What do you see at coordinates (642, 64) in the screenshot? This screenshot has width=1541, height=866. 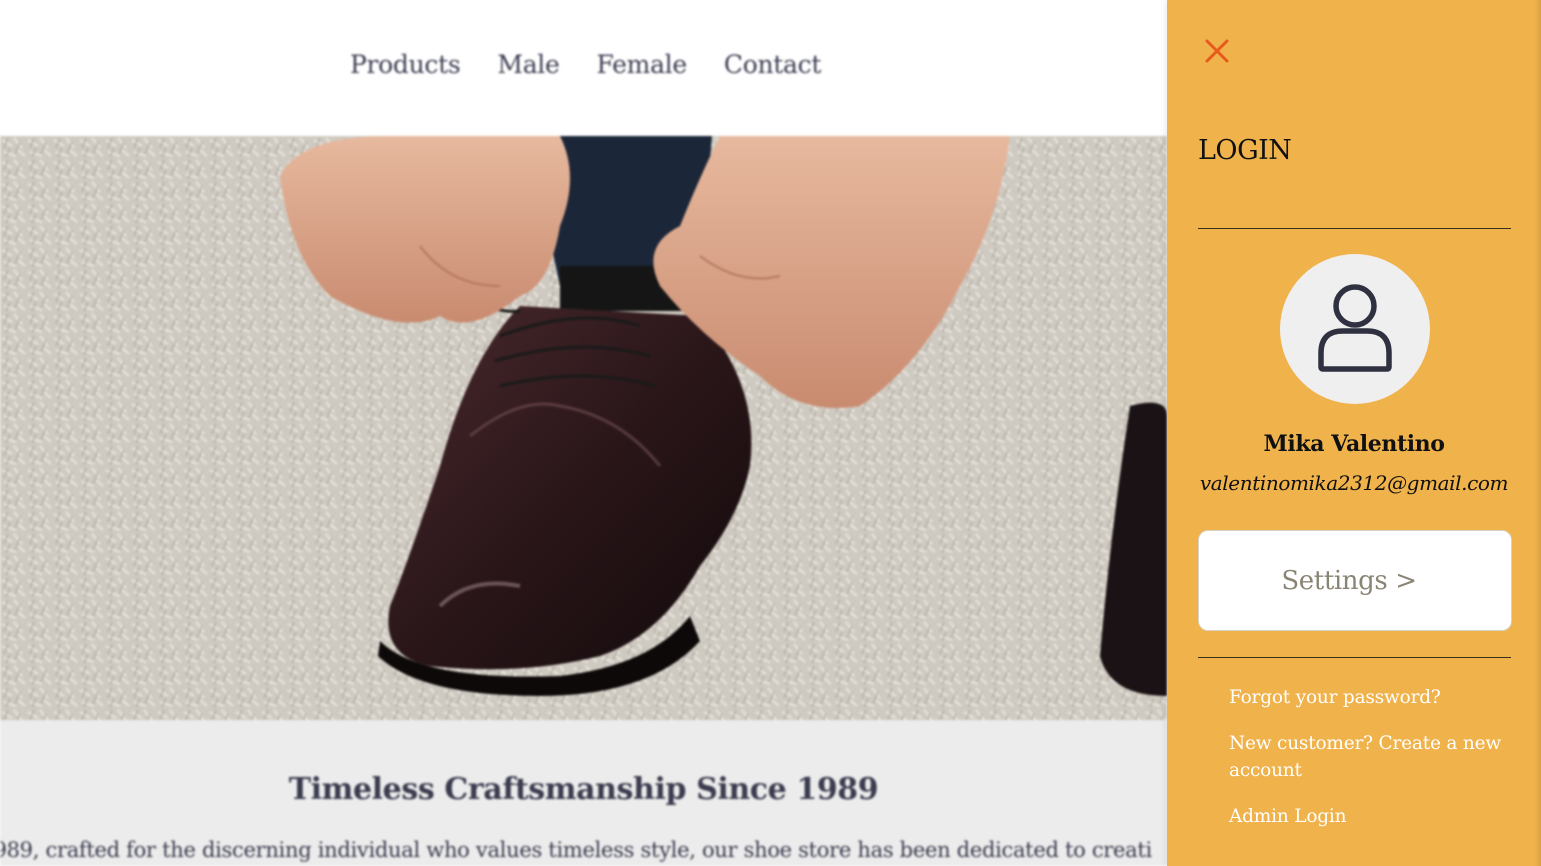 I see `nav-link-female: Female` at bounding box center [642, 64].